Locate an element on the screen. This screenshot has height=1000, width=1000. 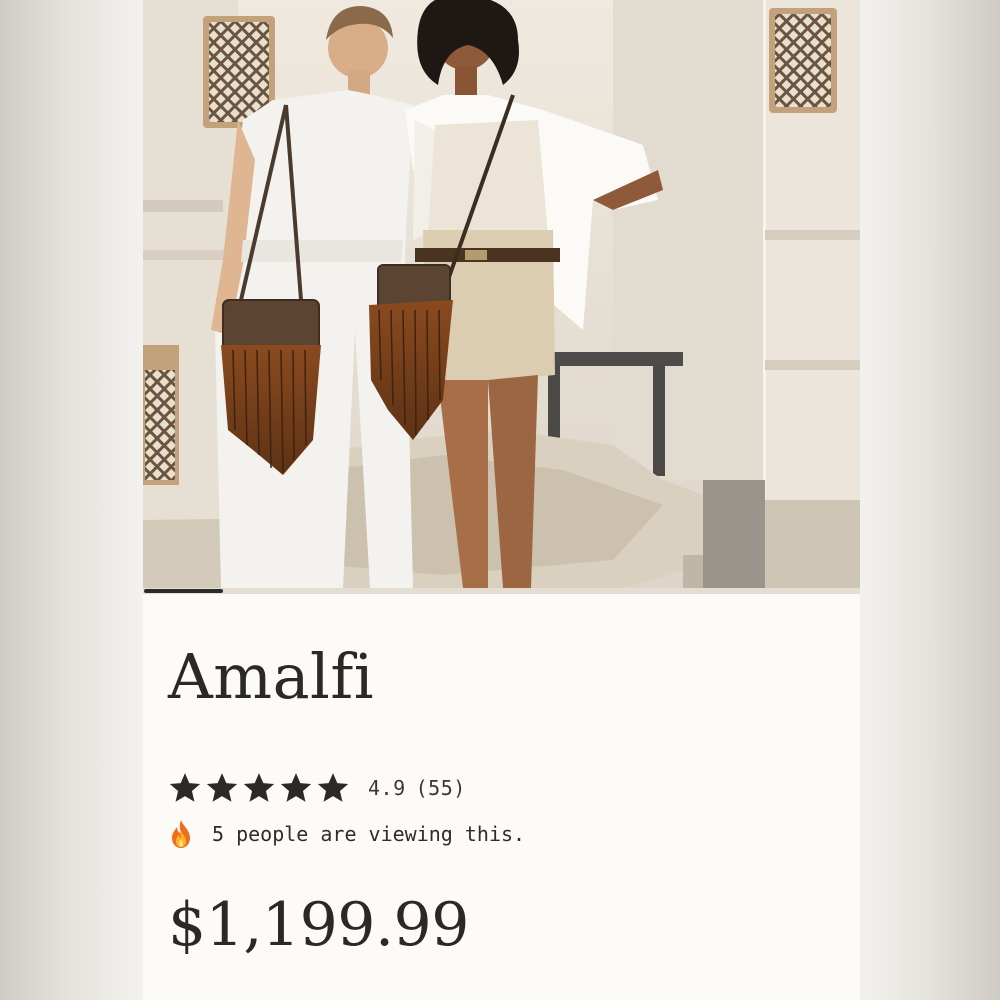
rating-stars is located at coordinates (259, 788).